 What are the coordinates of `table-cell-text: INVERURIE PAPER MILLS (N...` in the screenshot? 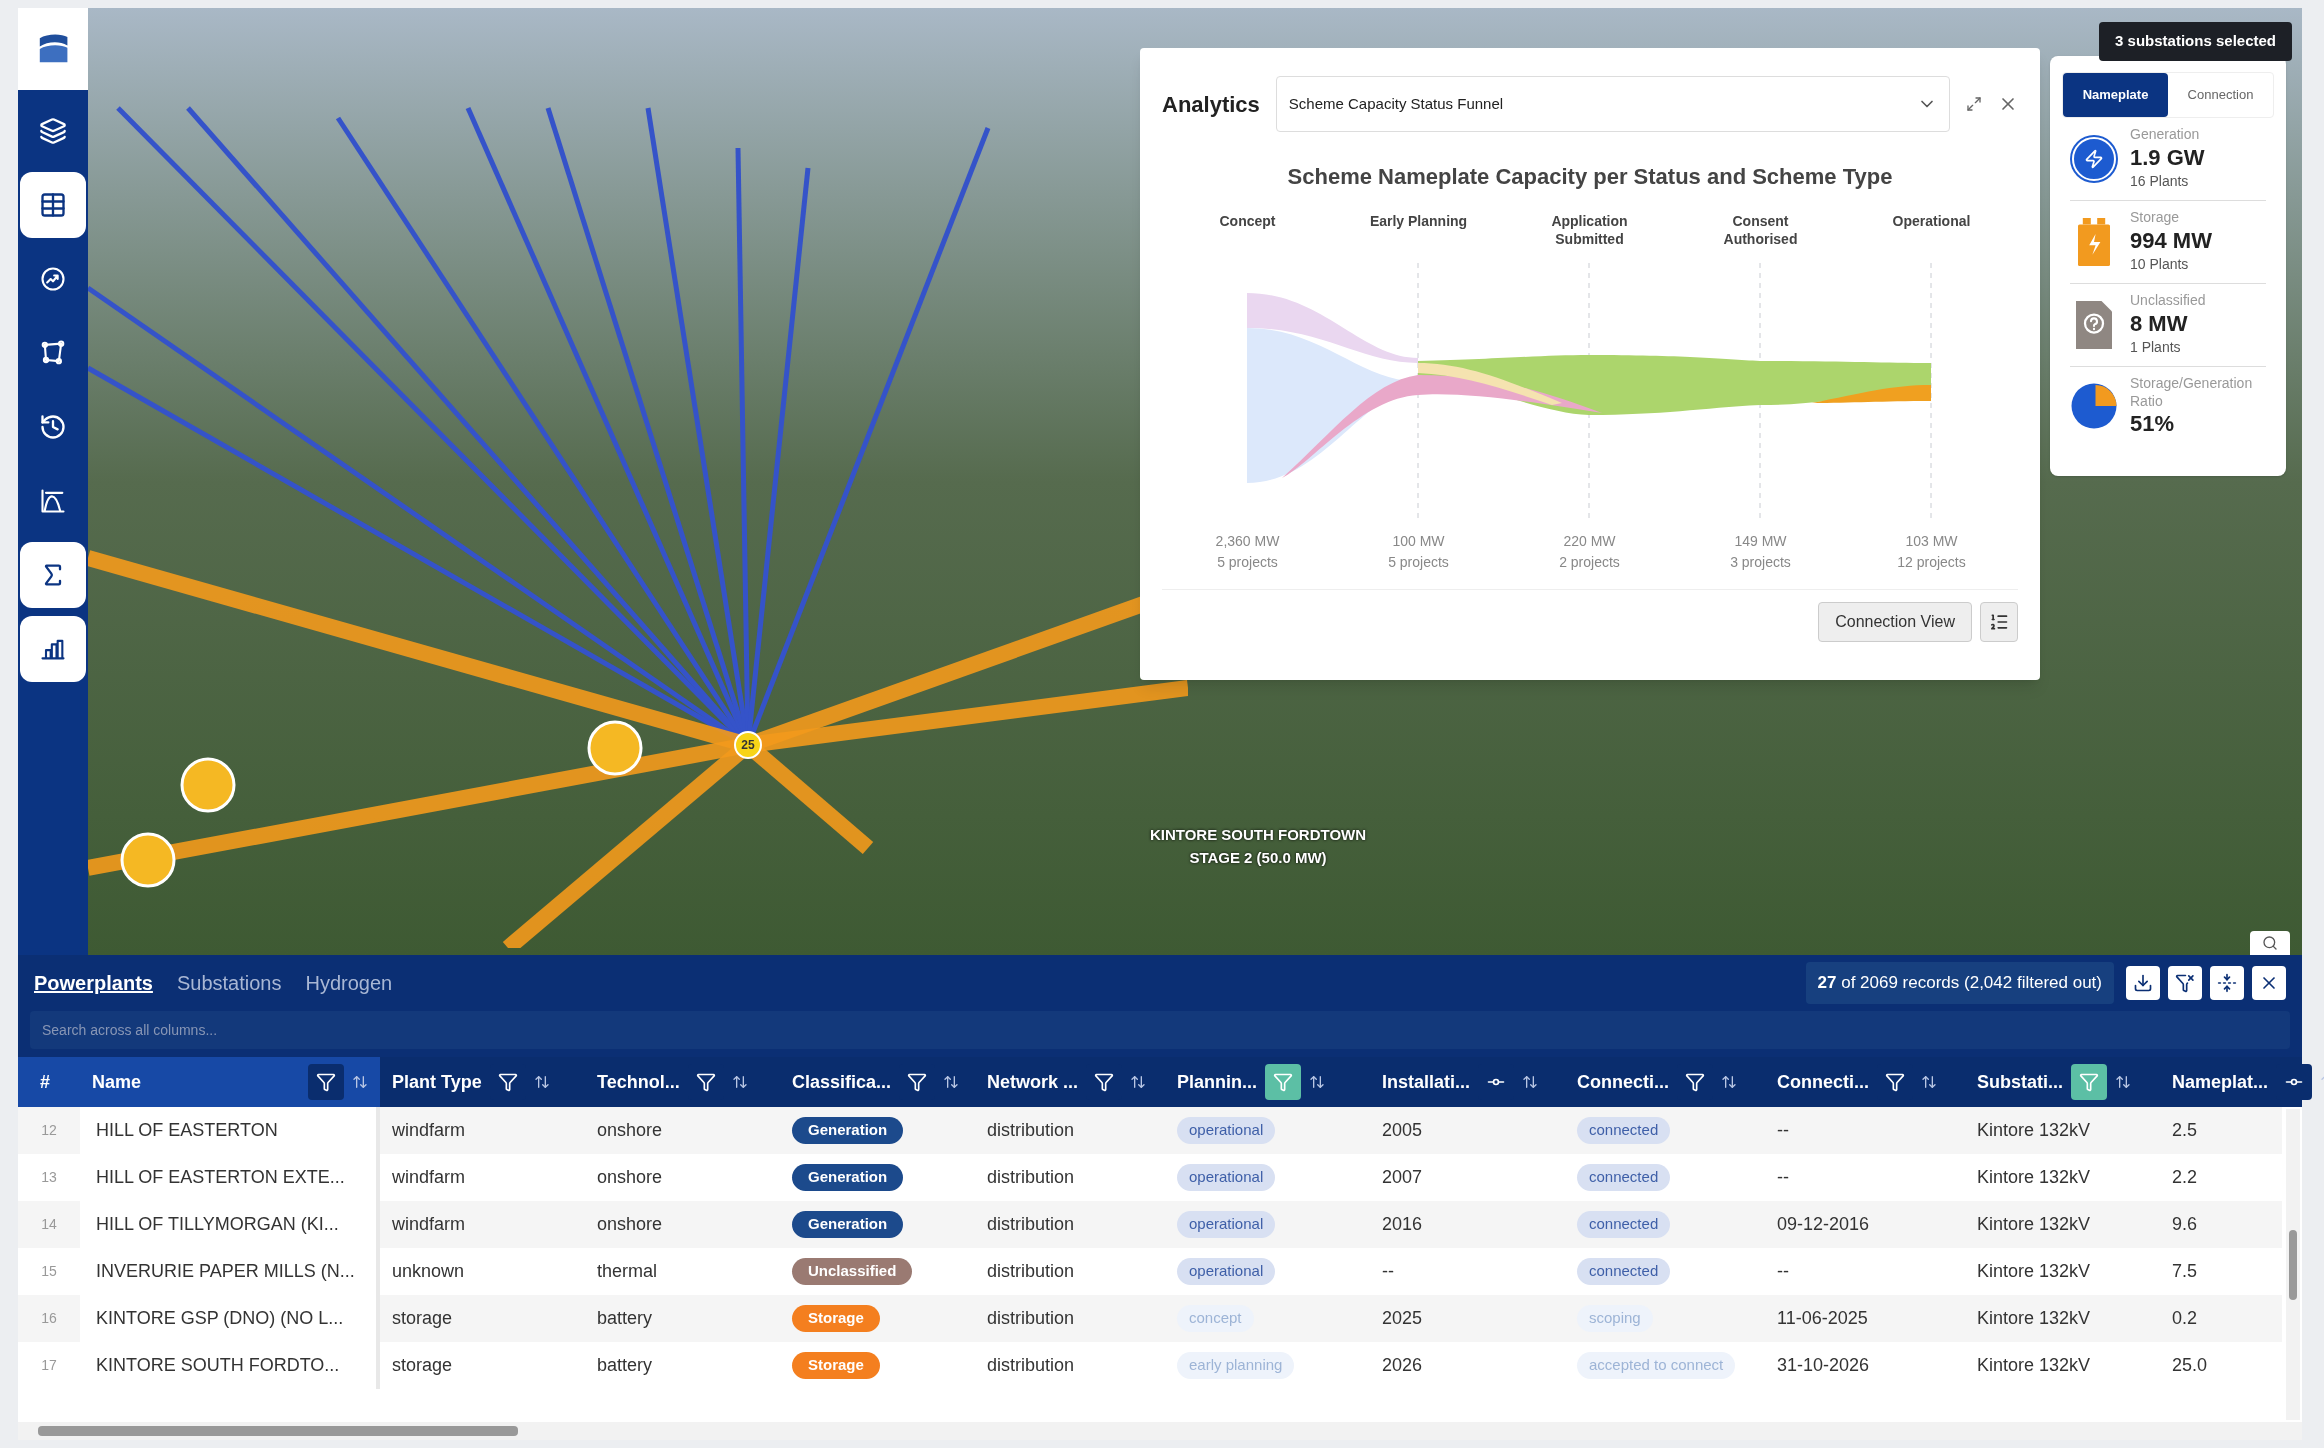 It's located at (225, 1271).